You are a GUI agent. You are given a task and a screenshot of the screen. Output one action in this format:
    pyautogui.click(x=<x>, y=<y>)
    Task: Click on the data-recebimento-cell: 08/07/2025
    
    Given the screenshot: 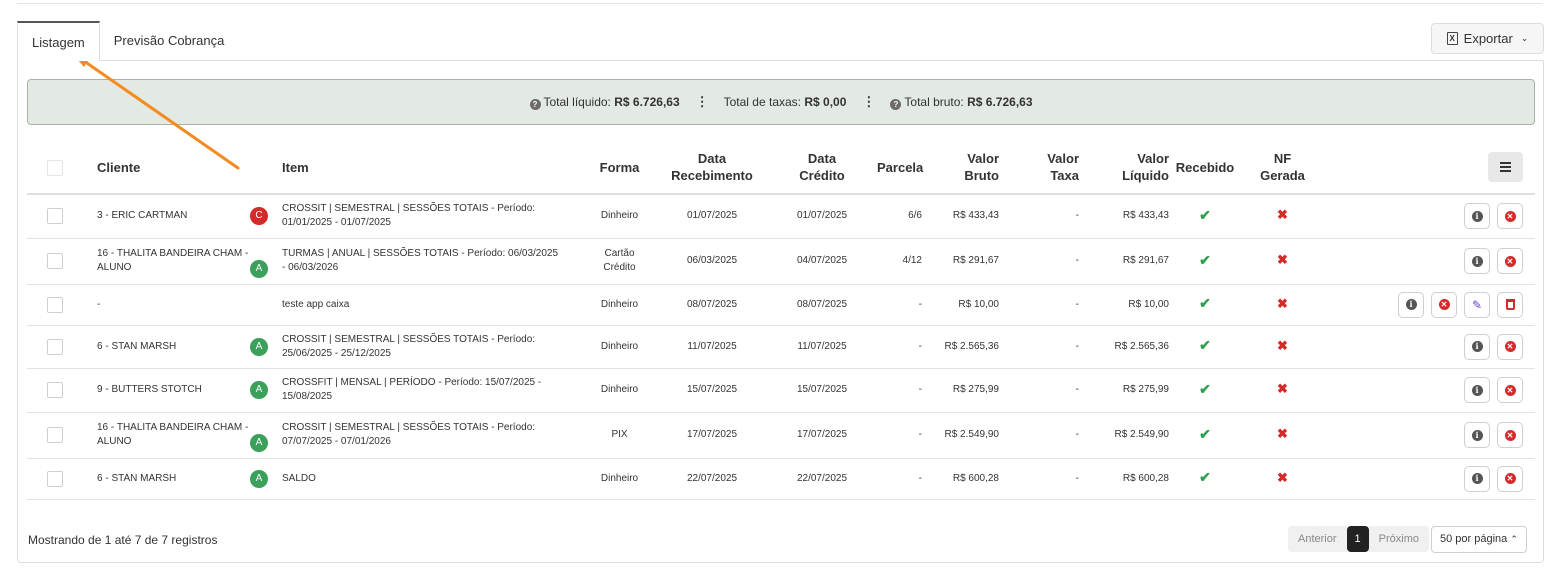 What is the action you would take?
    pyautogui.click(x=712, y=305)
    